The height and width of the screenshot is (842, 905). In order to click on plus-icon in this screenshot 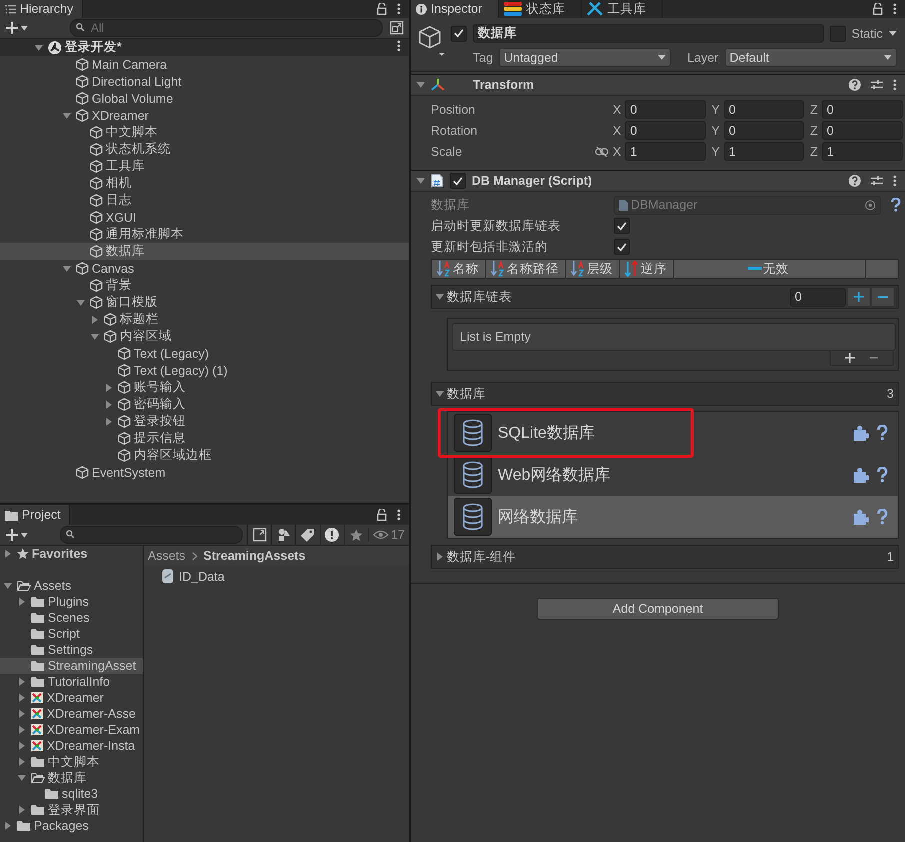, I will do `click(850, 358)`.